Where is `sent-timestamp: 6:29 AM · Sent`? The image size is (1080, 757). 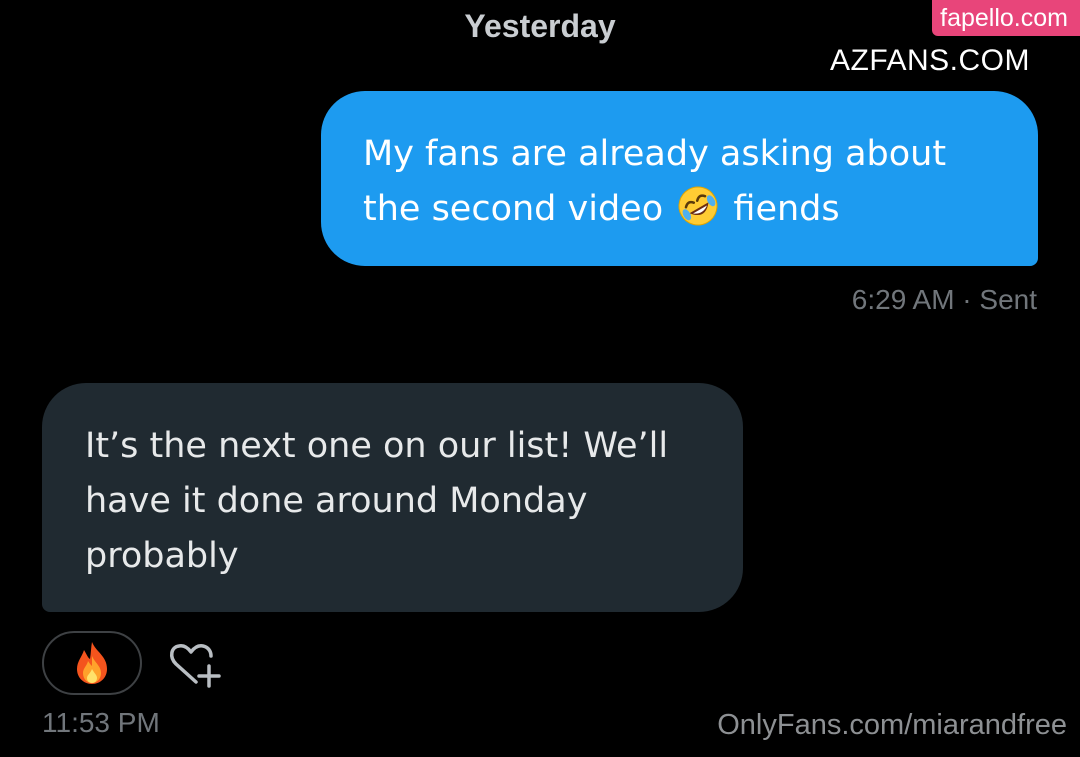
sent-timestamp: 6:29 AM · Sent is located at coordinates (944, 299).